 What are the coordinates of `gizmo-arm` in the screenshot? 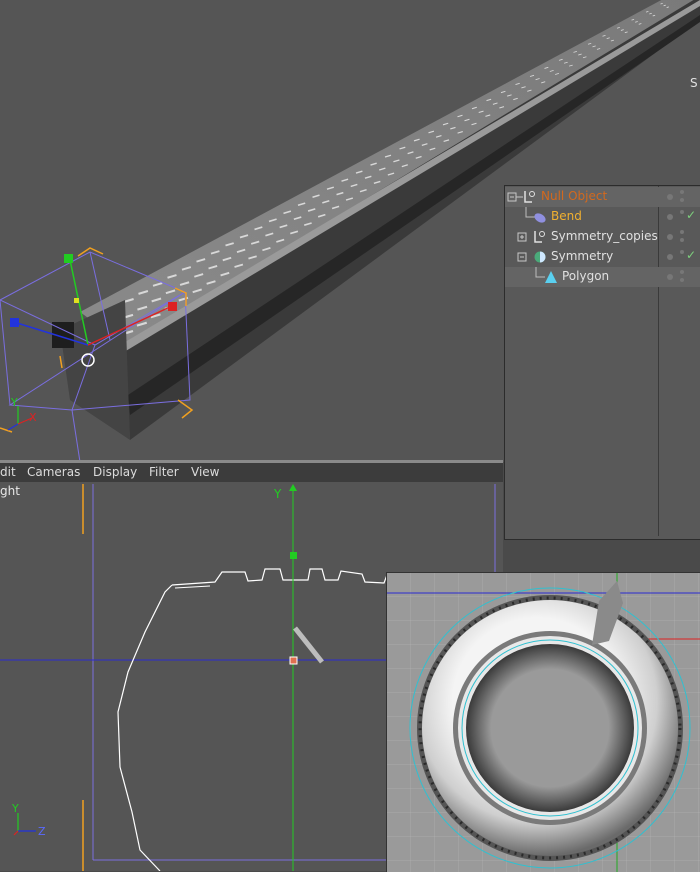 It's located at (308, 645).